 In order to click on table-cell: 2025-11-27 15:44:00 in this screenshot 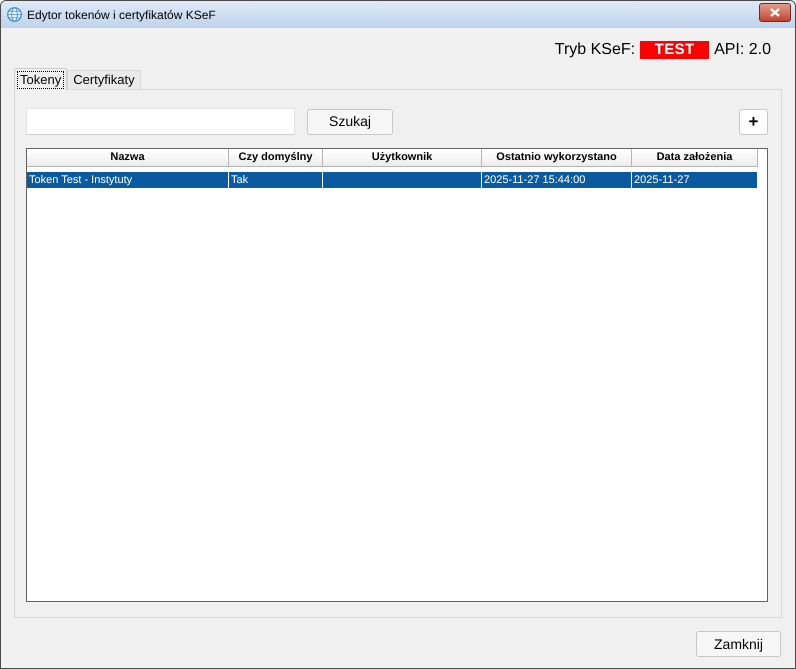, I will do `click(557, 180)`.